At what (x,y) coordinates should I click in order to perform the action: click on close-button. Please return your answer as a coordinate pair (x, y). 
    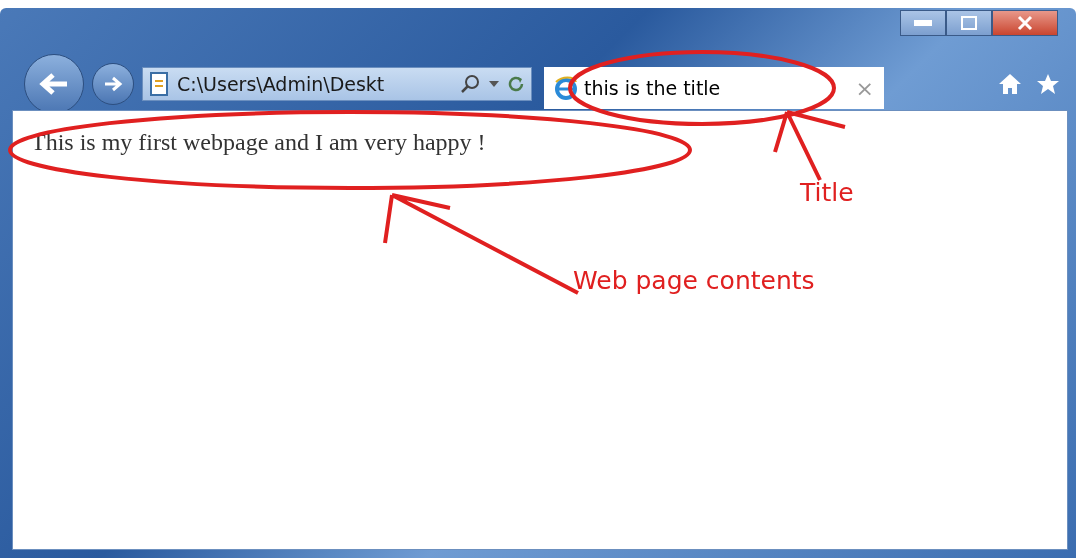
    Looking at the image, I should click on (1025, 23).